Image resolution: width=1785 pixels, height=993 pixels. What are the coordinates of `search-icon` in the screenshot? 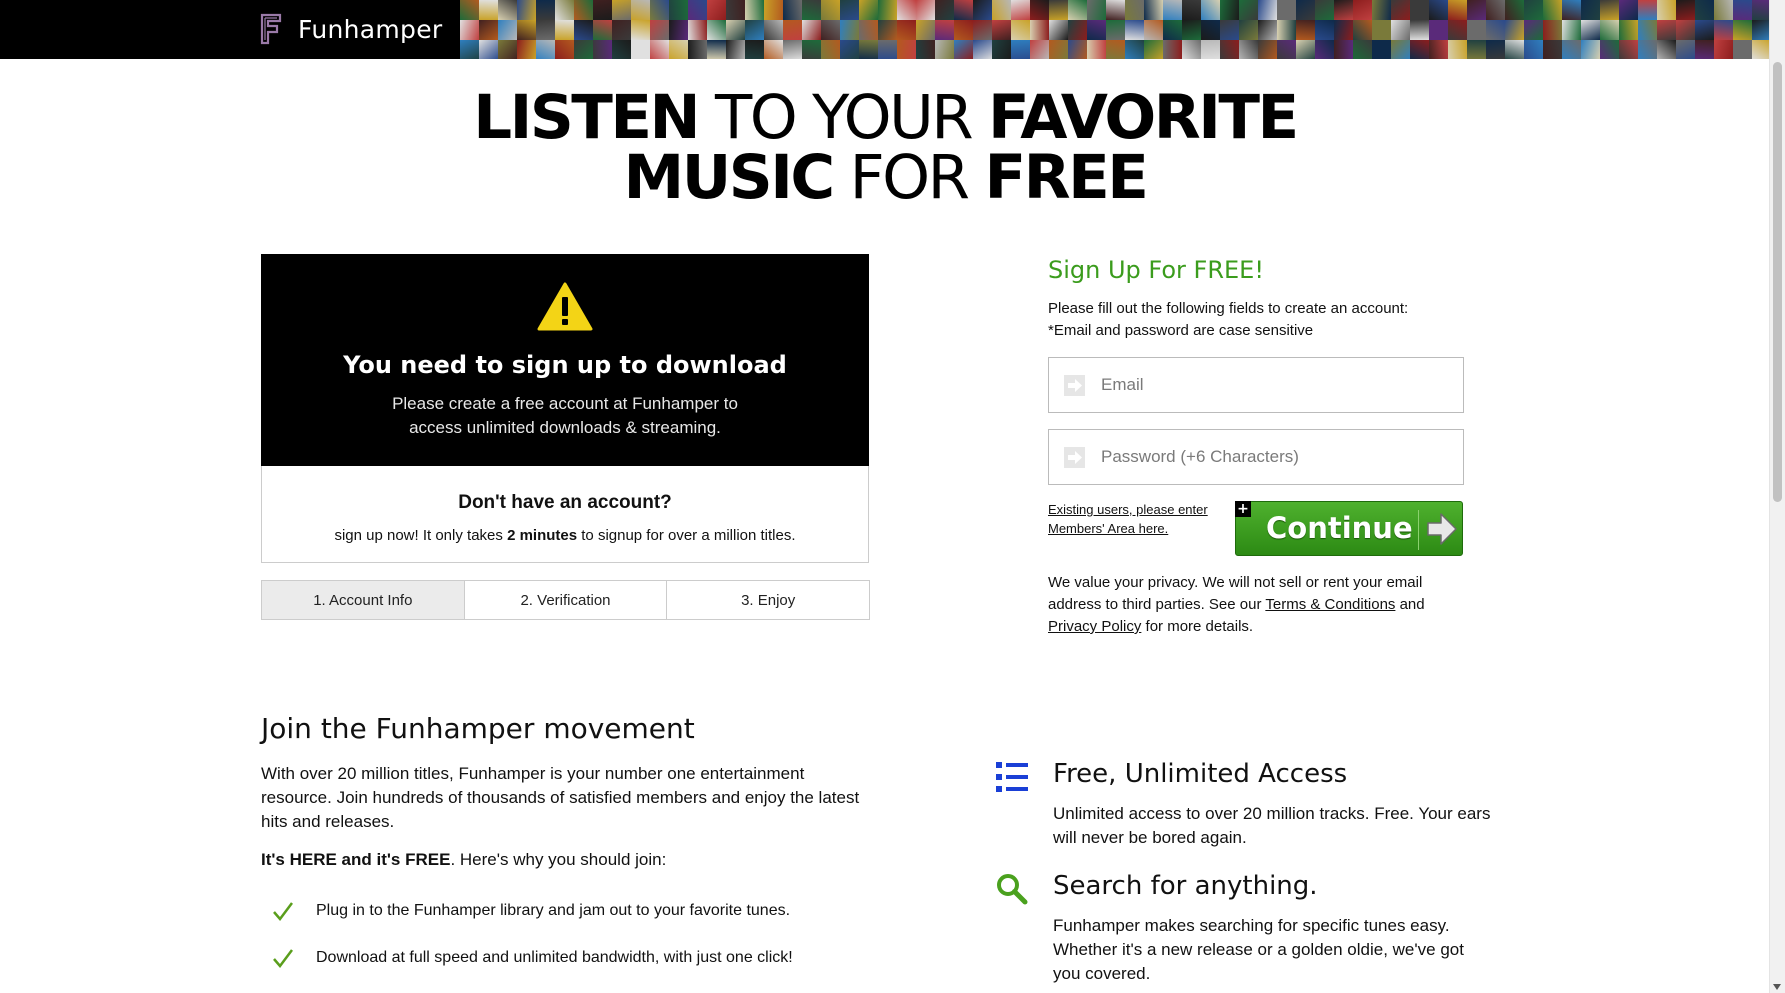 It's located at (1012, 889).